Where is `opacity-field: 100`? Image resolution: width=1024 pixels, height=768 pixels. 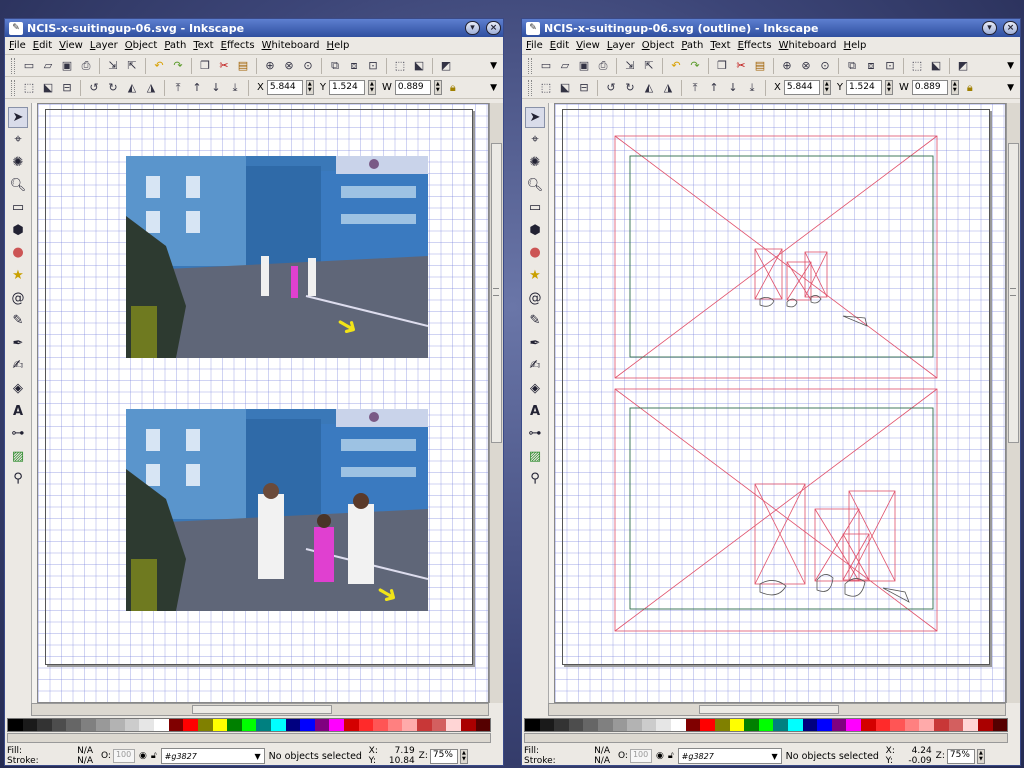 opacity-field: 100 is located at coordinates (123, 756).